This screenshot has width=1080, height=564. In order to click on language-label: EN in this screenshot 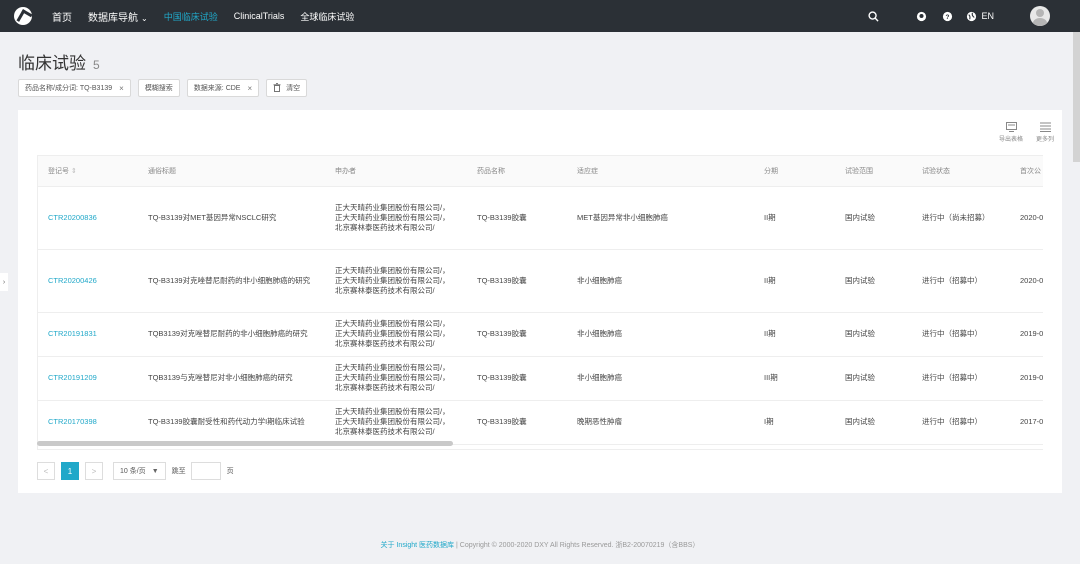, I will do `click(987, 16)`.